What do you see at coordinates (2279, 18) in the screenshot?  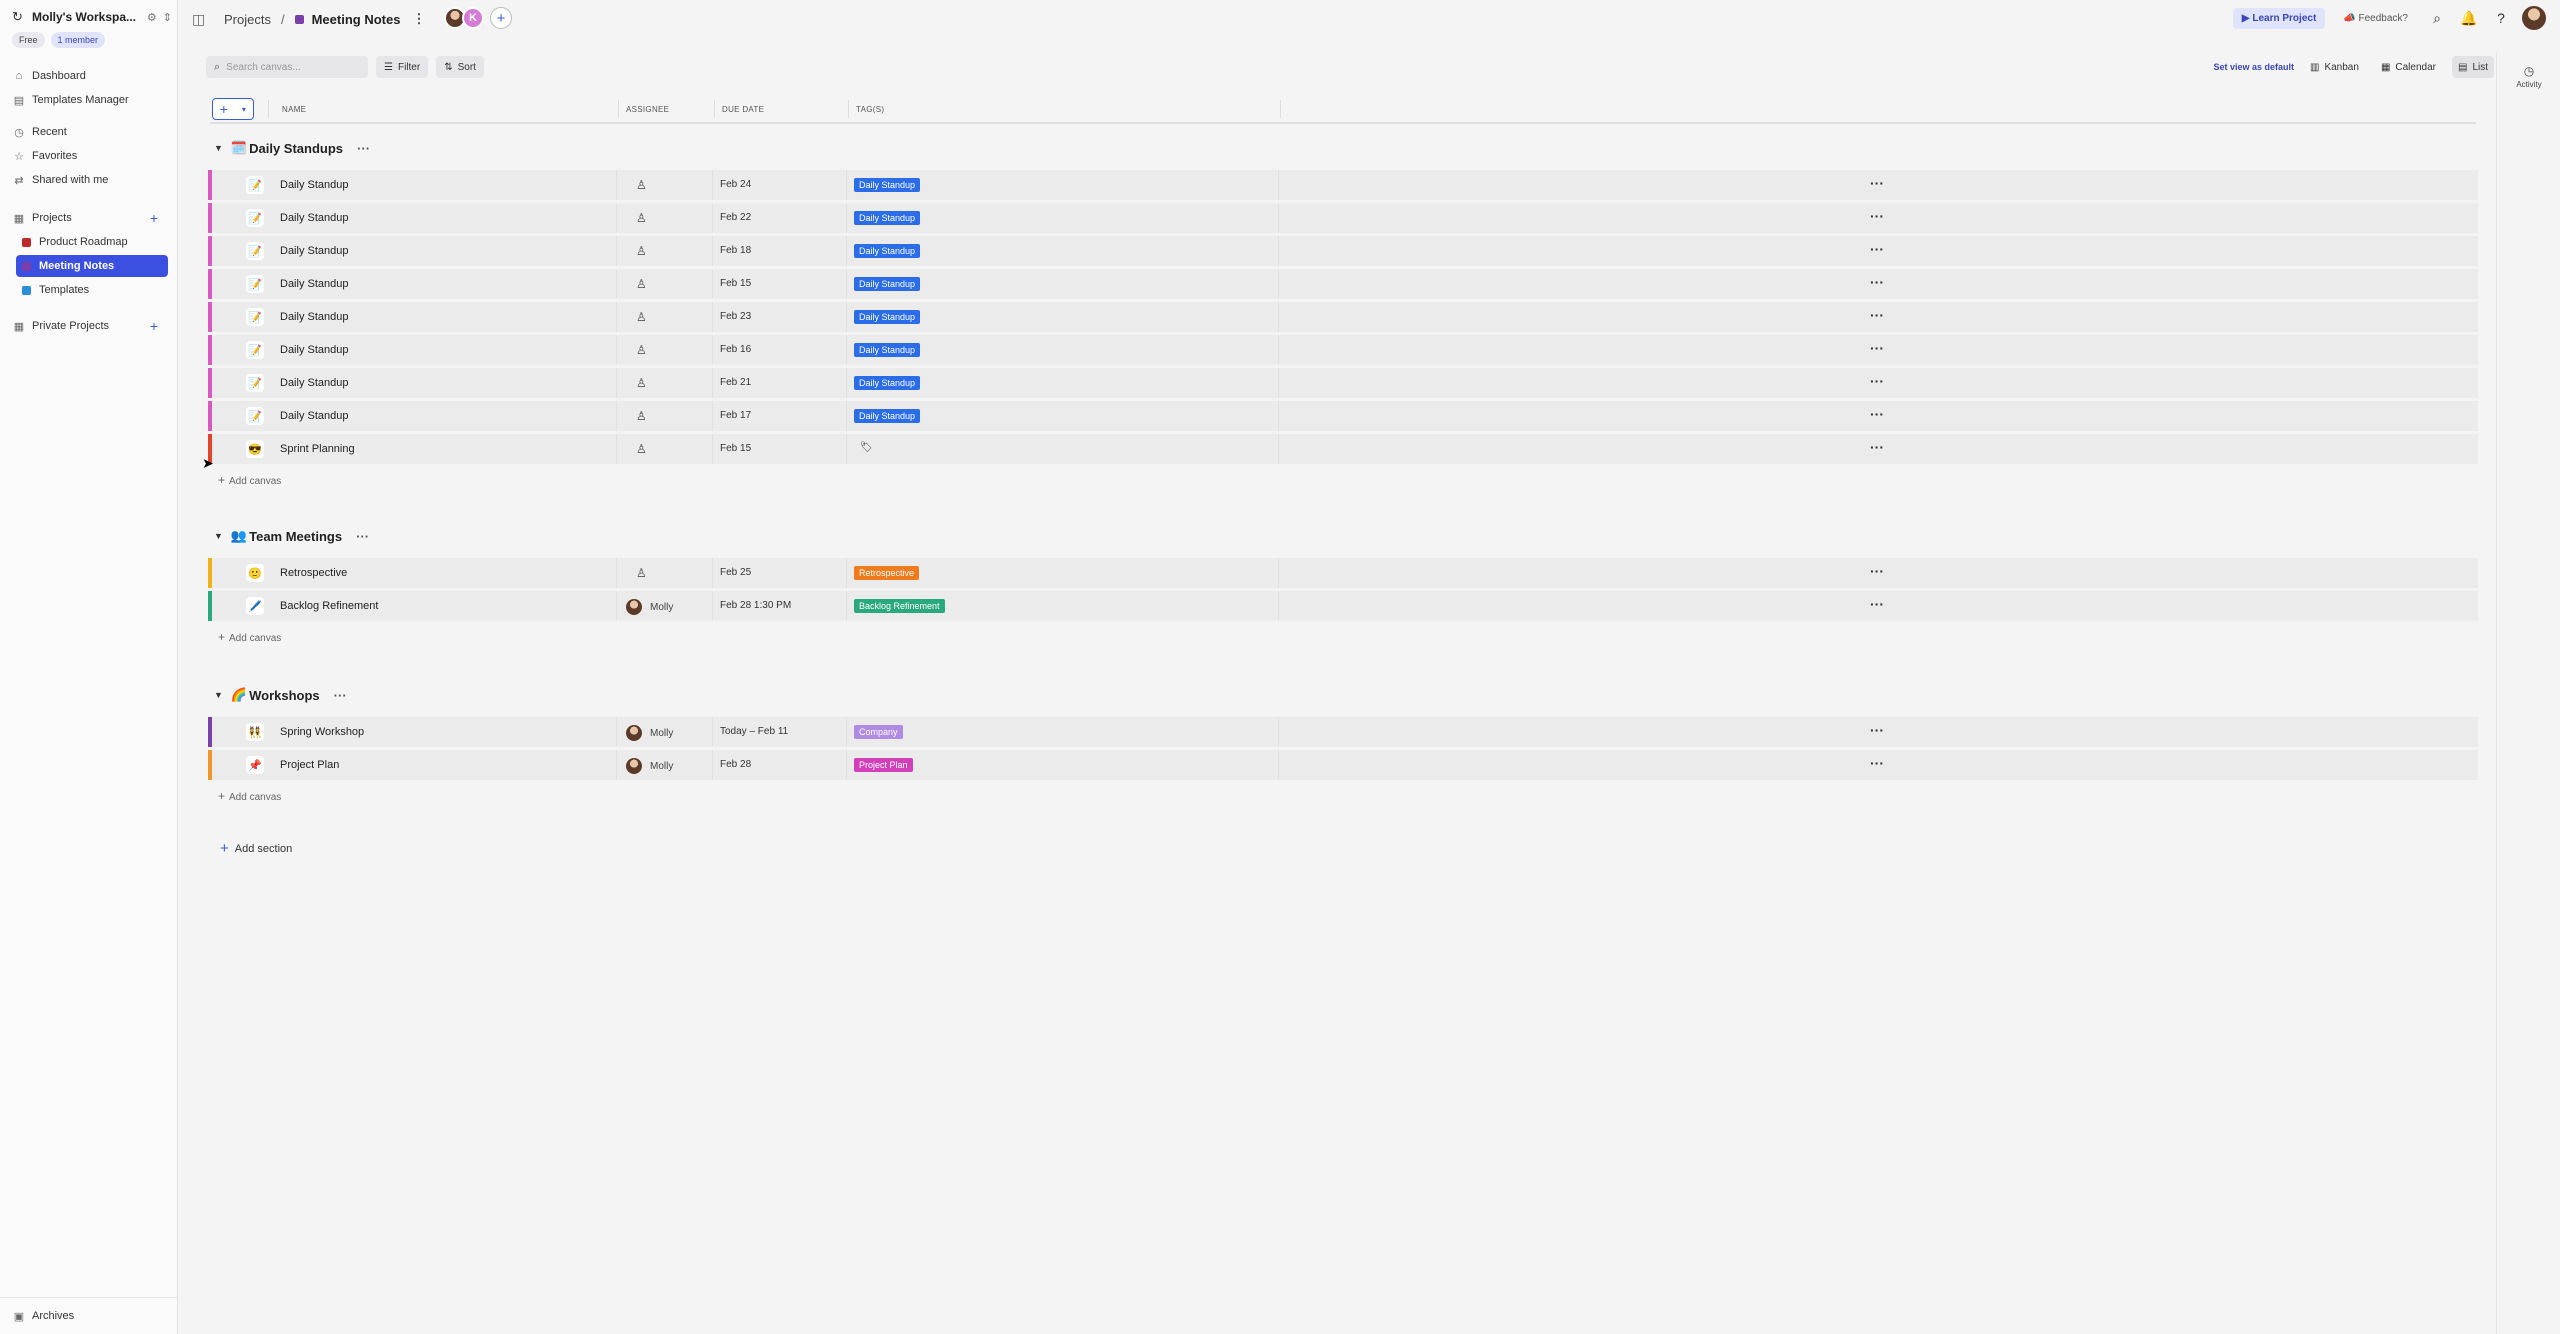 I see `learn-project-button: ▶ Learn Project` at bounding box center [2279, 18].